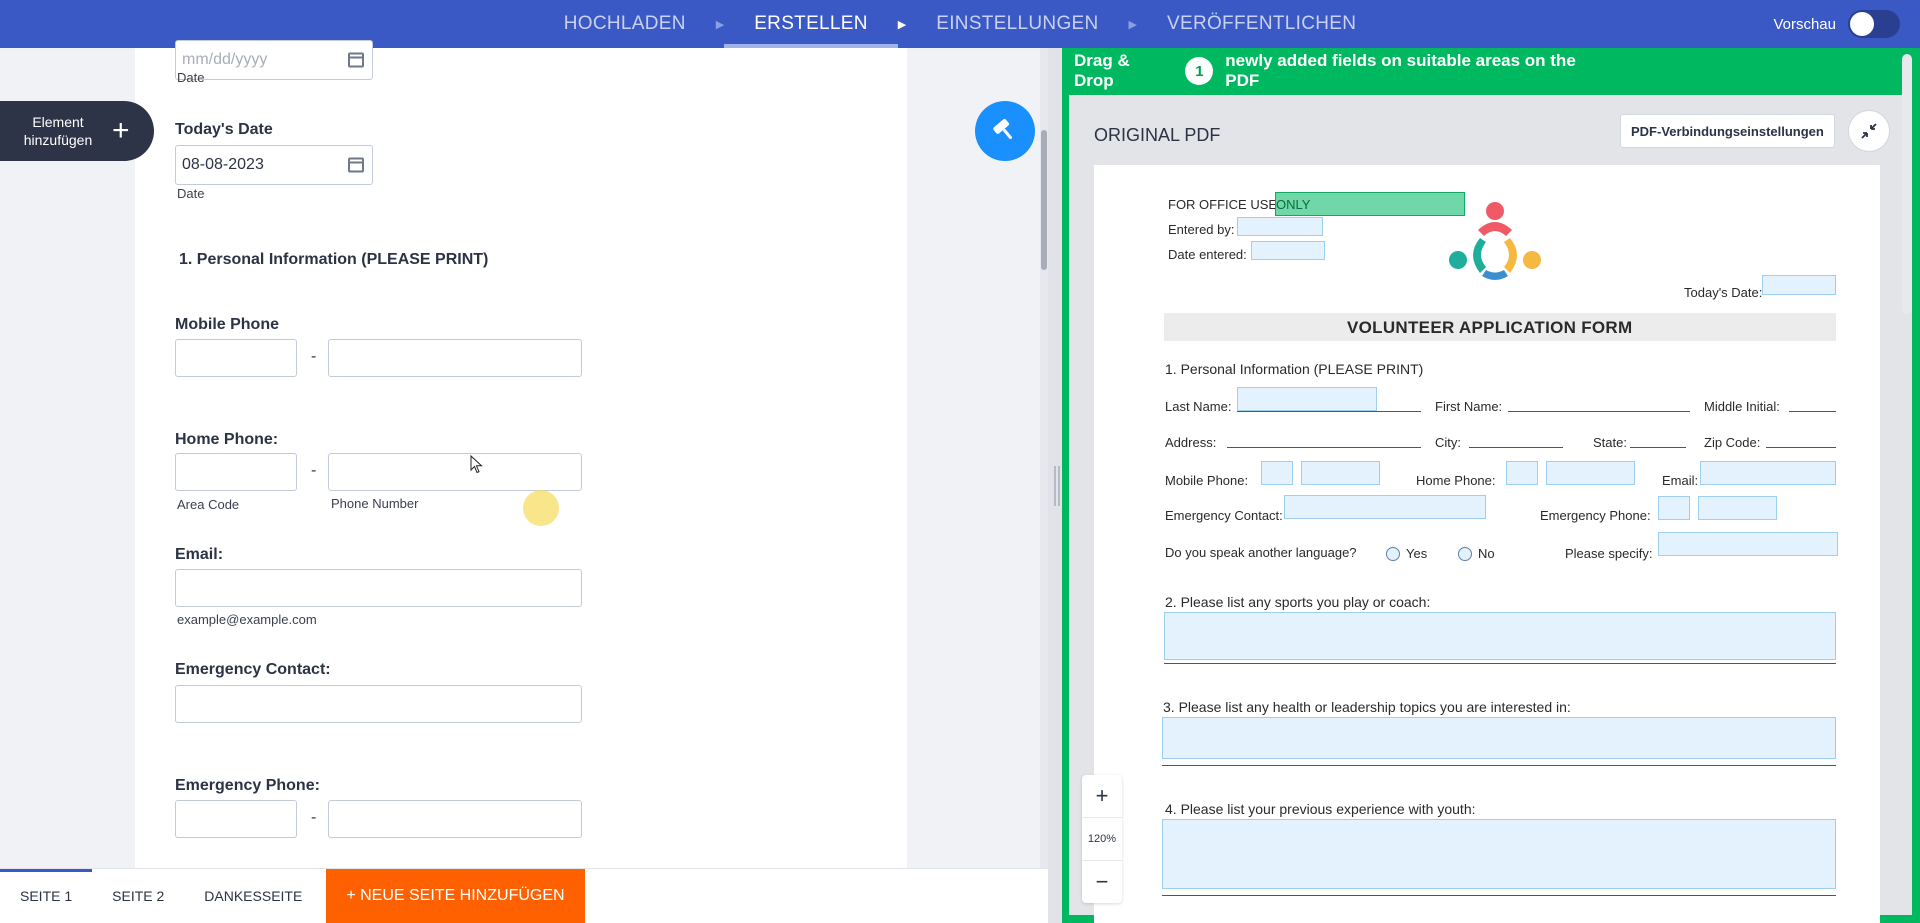  I want to click on yes-label: Yes, so click(1417, 553).